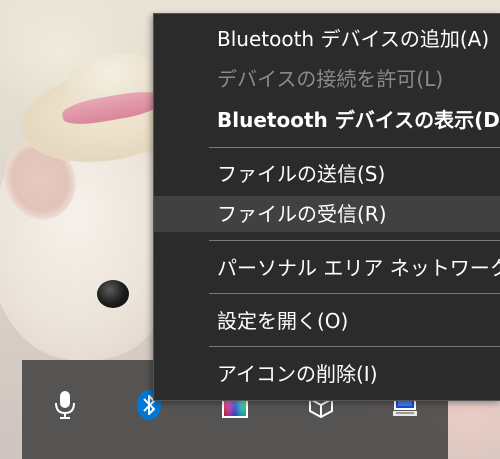 Image resolution: width=500 pixels, height=459 pixels. I want to click on menu-item-remove-icon: アイコンの削除(I), so click(327, 374).